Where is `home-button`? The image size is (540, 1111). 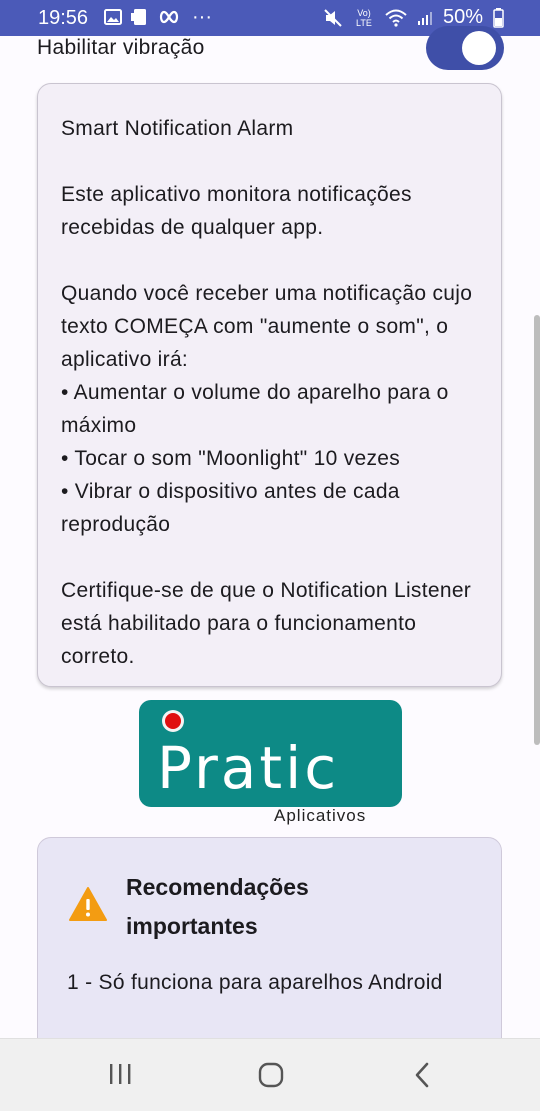 home-button is located at coordinates (271, 1075).